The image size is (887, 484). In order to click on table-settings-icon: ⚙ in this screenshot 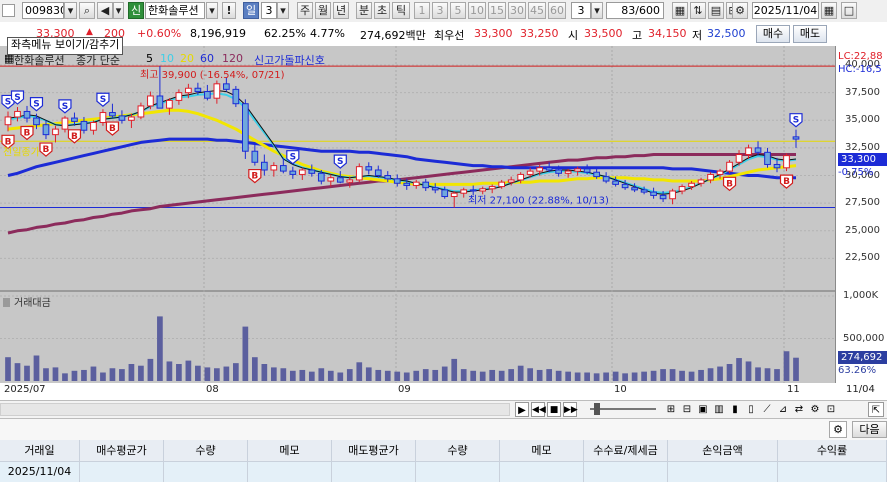, I will do `click(838, 429)`.